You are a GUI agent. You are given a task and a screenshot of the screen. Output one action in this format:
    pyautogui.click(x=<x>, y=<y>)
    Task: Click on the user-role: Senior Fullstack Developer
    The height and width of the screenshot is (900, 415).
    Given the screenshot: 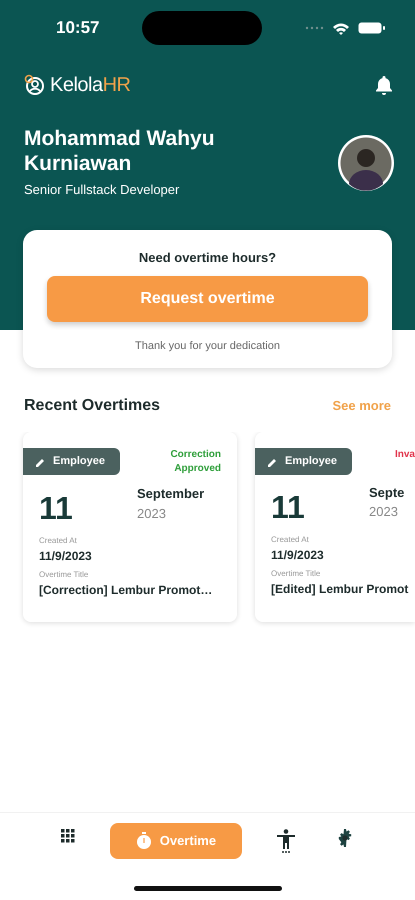 What is the action you would take?
    pyautogui.click(x=102, y=190)
    